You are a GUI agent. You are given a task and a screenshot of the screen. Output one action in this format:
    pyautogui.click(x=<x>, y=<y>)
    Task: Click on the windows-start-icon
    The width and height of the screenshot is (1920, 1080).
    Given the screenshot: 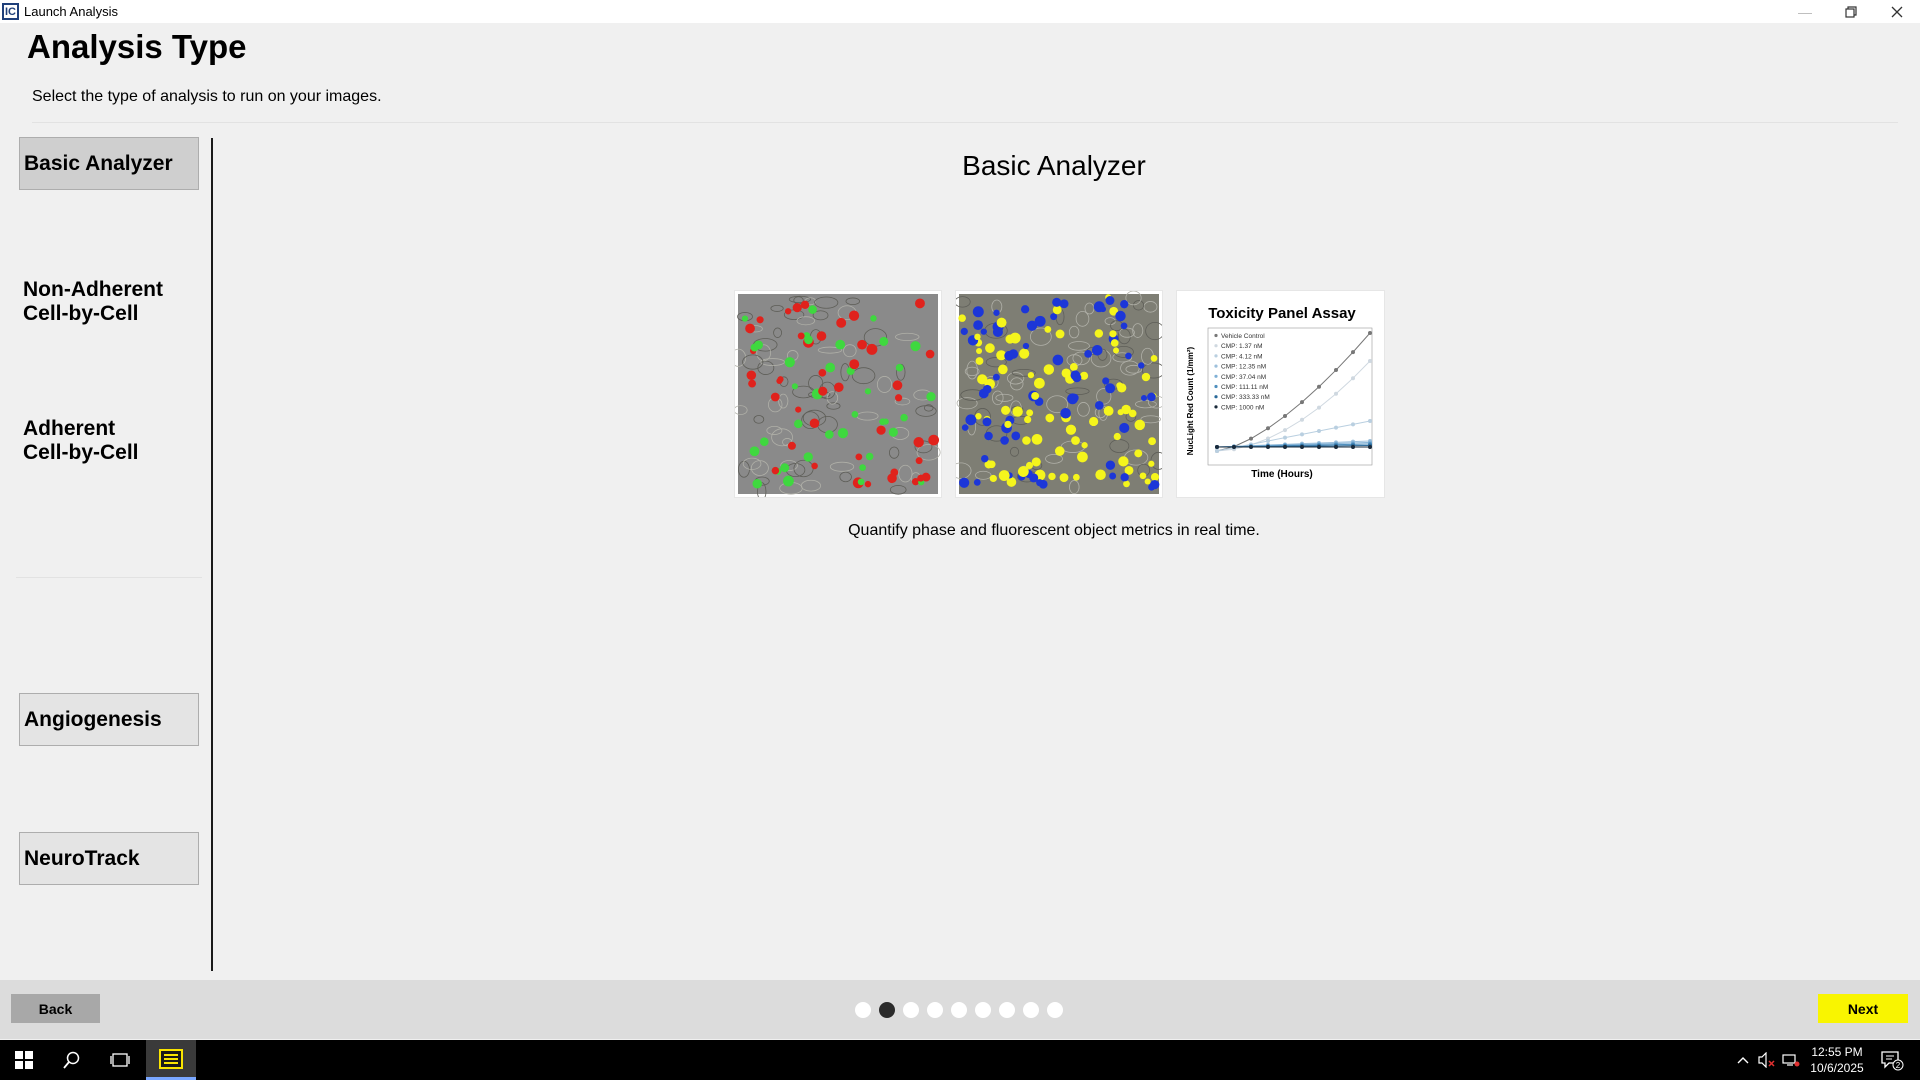 What is the action you would take?
    pyautogui.click(x=24, y=1060)
    